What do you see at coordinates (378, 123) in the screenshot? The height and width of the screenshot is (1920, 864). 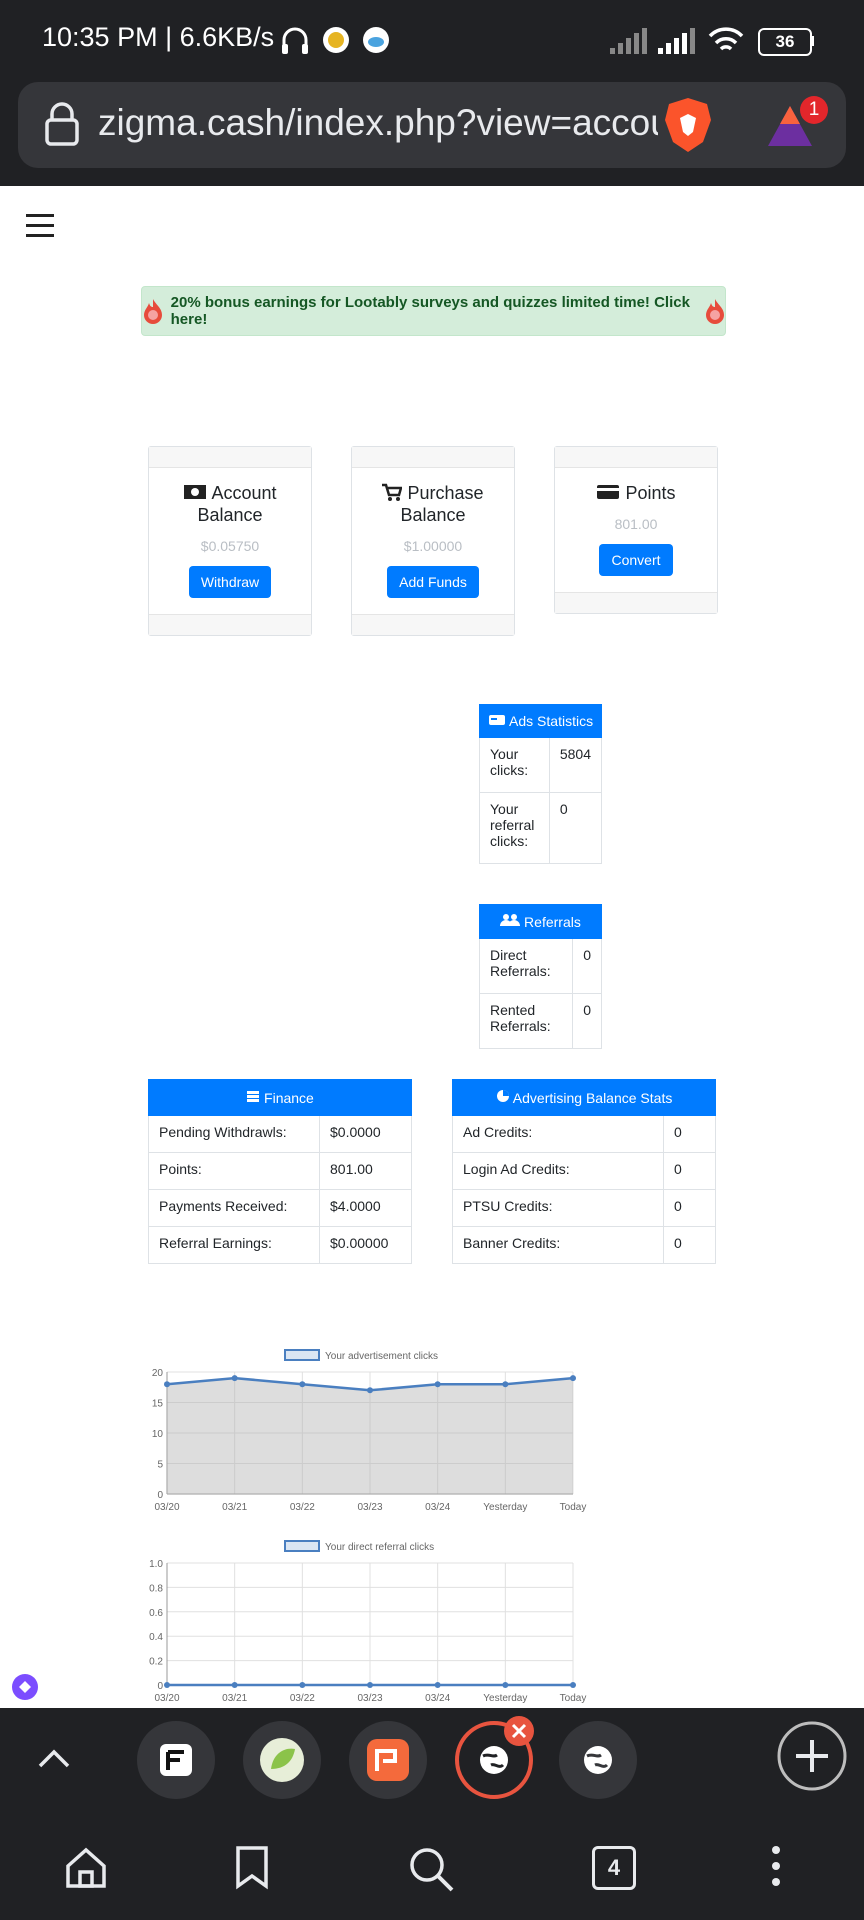 I see `url-text: zigma.cash/index.php?view=accou` at bounding box center [378, 123].